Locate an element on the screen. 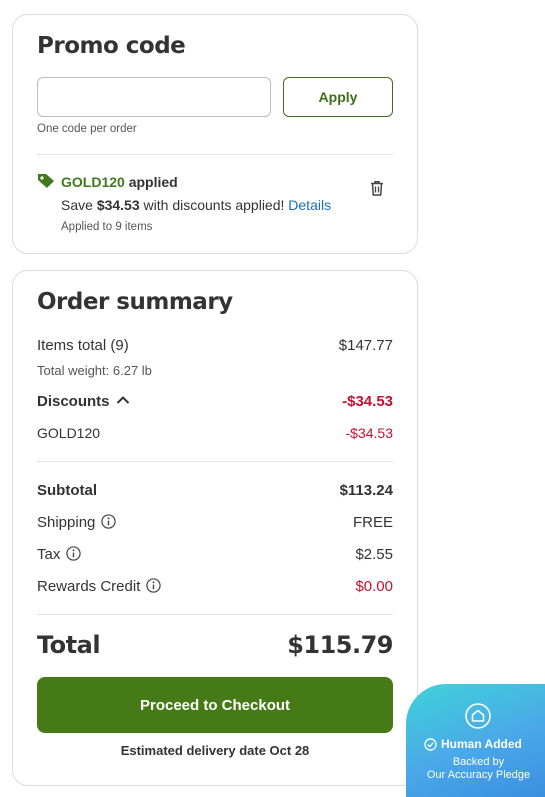 Image resolution: width=545 pixels, height=797 pixels. subtotal-label: Subtotal is located at coordinates (67, 490).